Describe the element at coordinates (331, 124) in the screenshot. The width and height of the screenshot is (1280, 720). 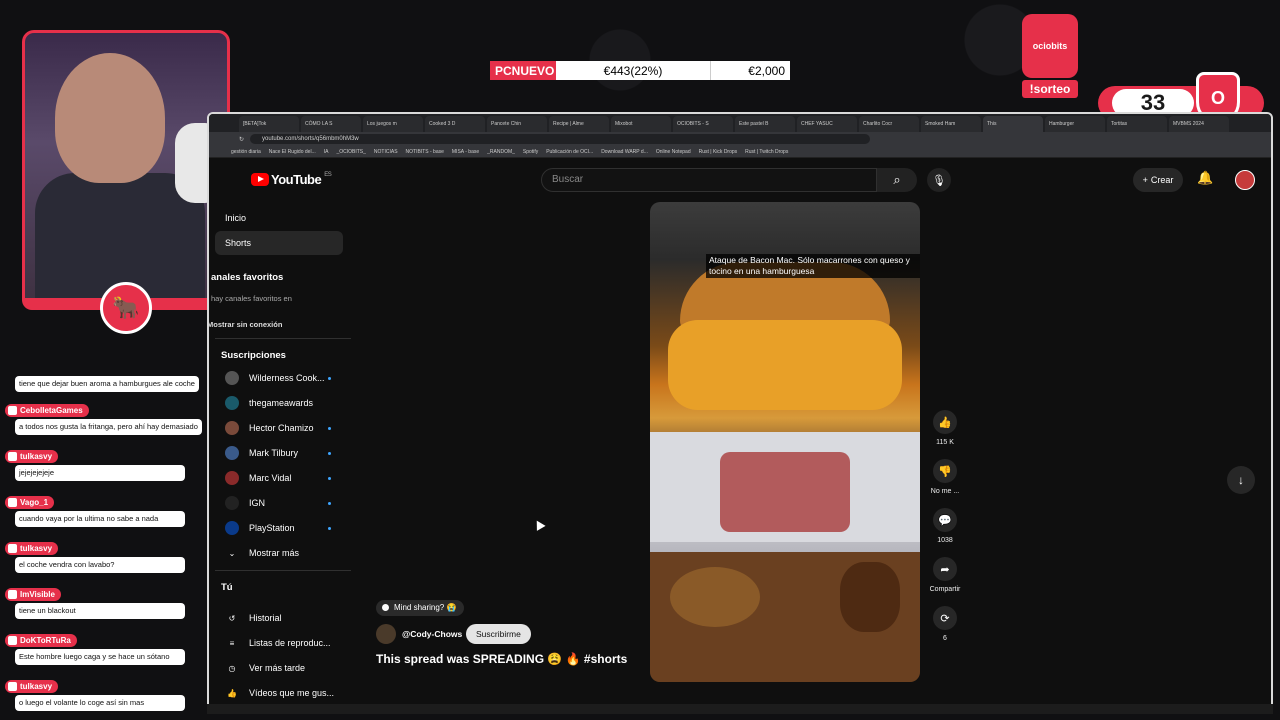
I see `browser-tab: CÓMO LA S` at that location.